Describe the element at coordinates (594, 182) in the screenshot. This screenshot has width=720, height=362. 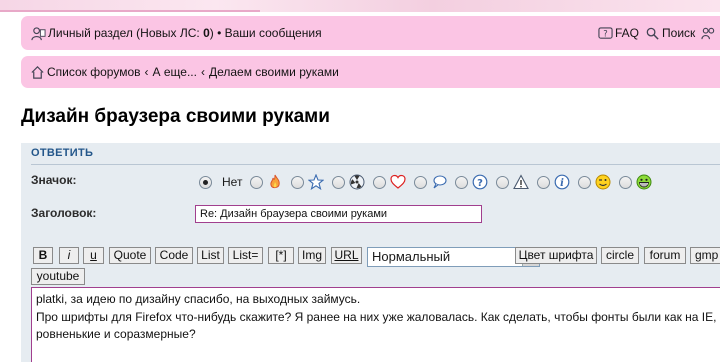
I see `icon-option-wink` at that location.